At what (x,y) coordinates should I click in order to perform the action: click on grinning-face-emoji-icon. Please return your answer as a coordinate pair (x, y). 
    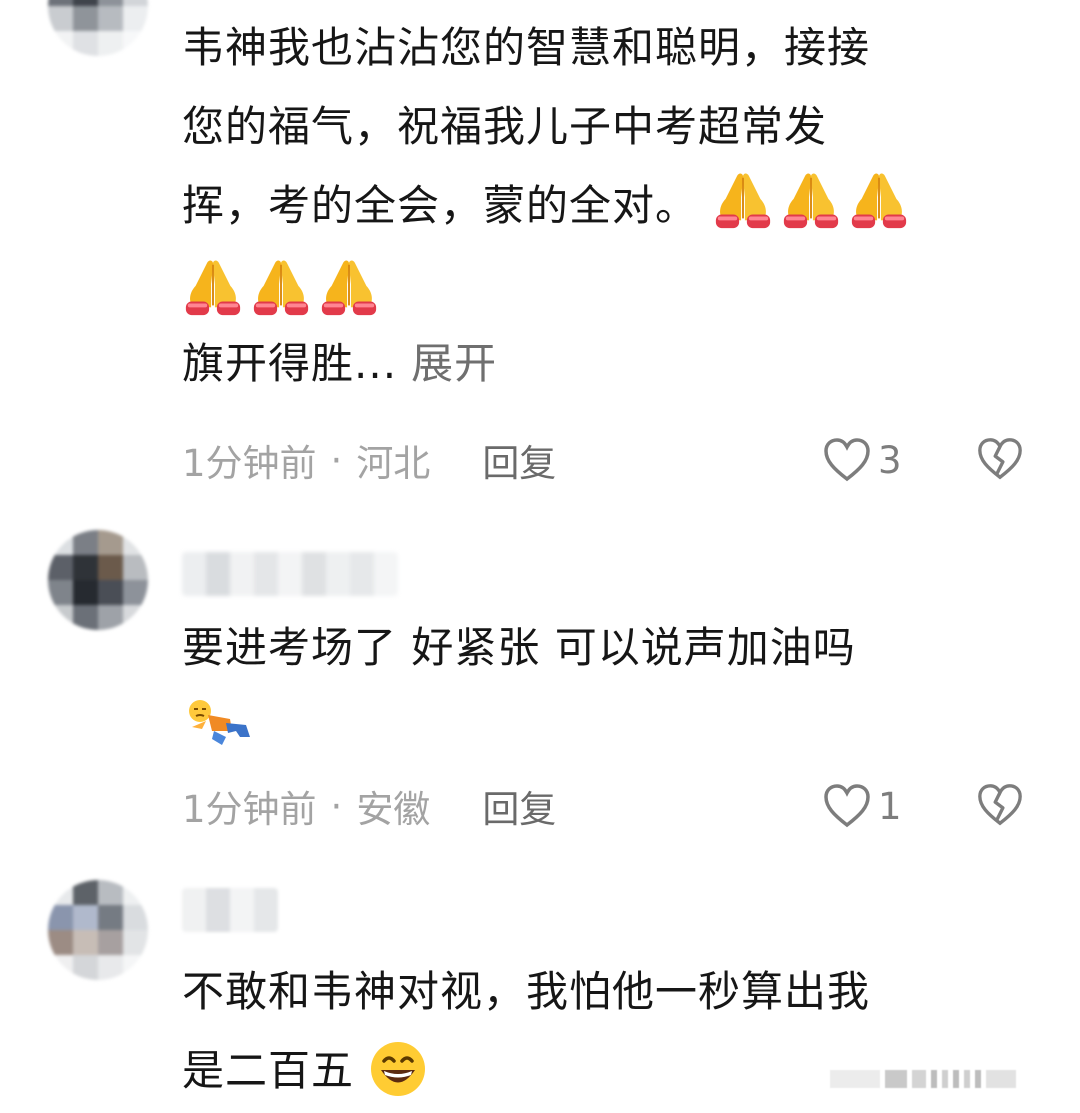
    Looking at the image, I should click on (398, 1069).